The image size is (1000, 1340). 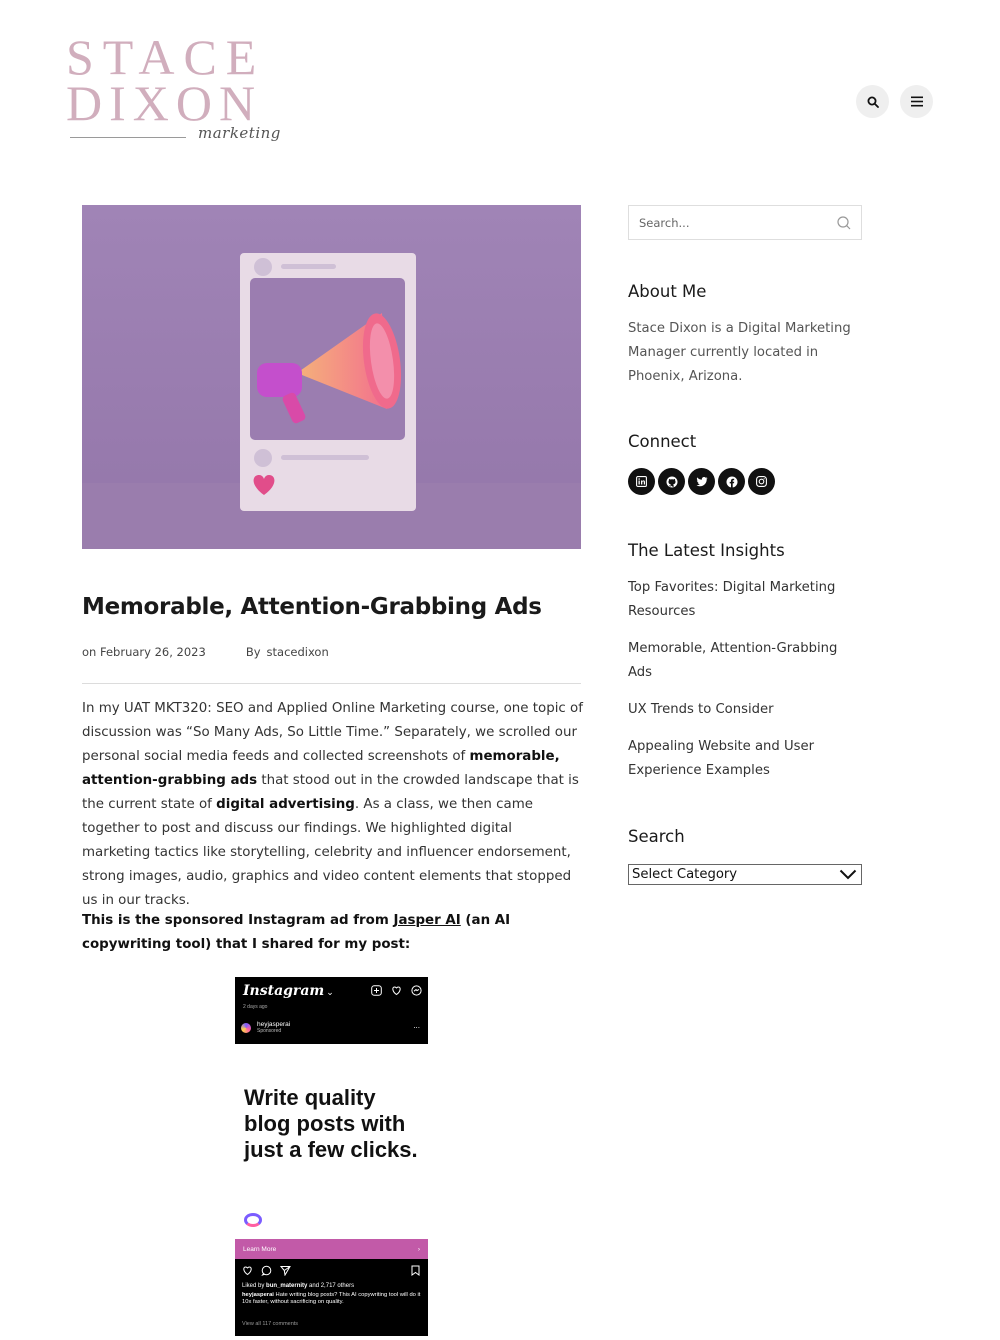 What do you see at coordinates (274, 1024) in the screenshot?
I see `ad-username: heyjasperai` at bounding box center [274, 1024].